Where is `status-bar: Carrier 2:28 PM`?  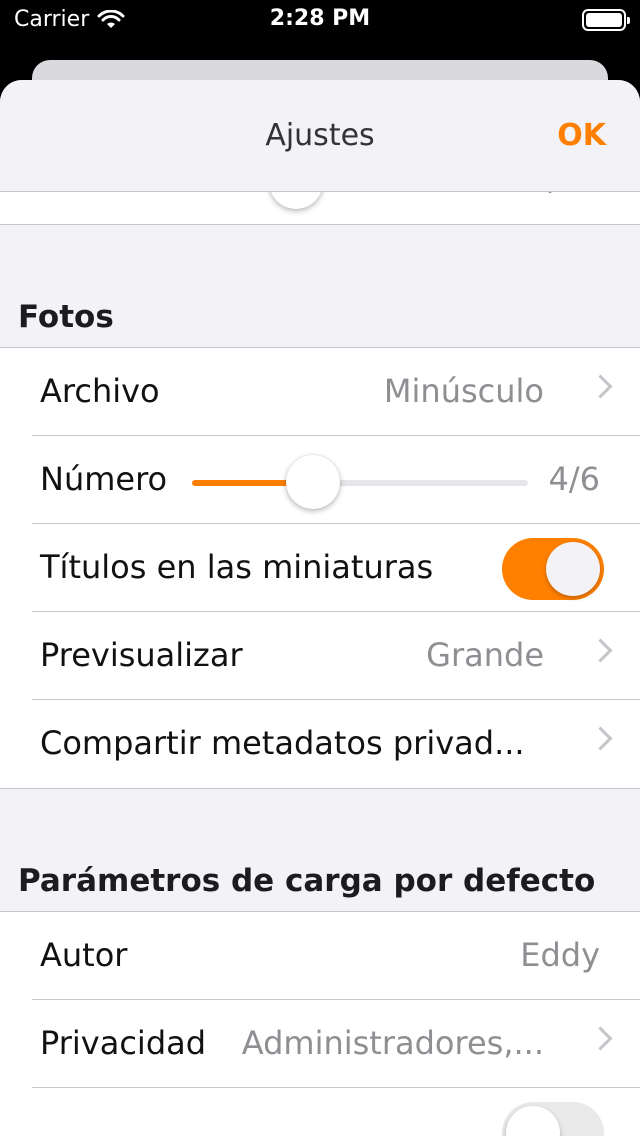
status-bar: Carrier 2:28 PM is located at coordinates (320, 20).